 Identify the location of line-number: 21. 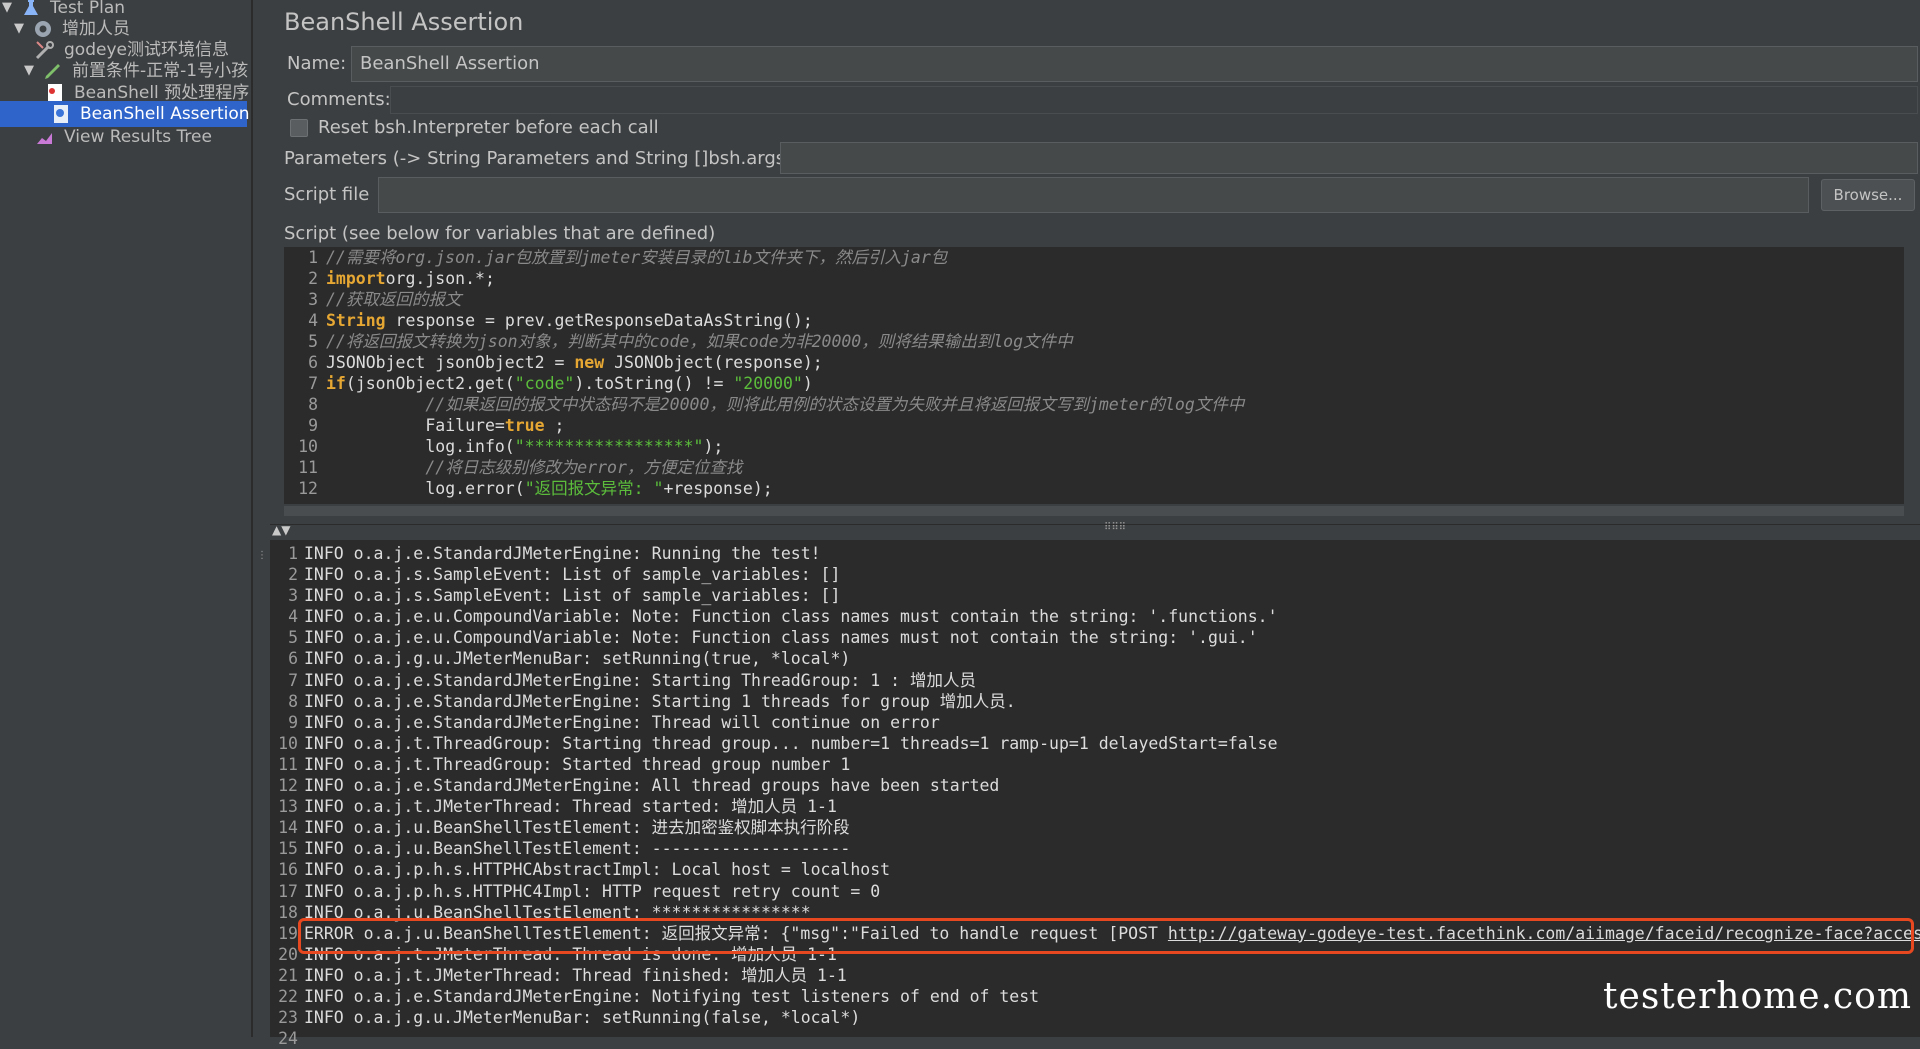
(288, 975).